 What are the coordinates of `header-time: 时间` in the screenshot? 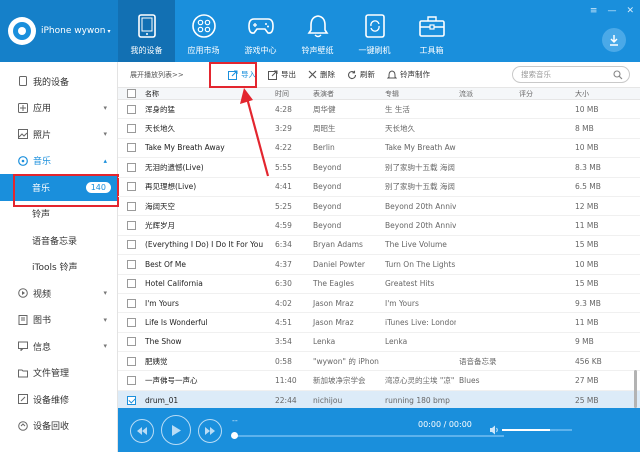 It's located at (291, 94).